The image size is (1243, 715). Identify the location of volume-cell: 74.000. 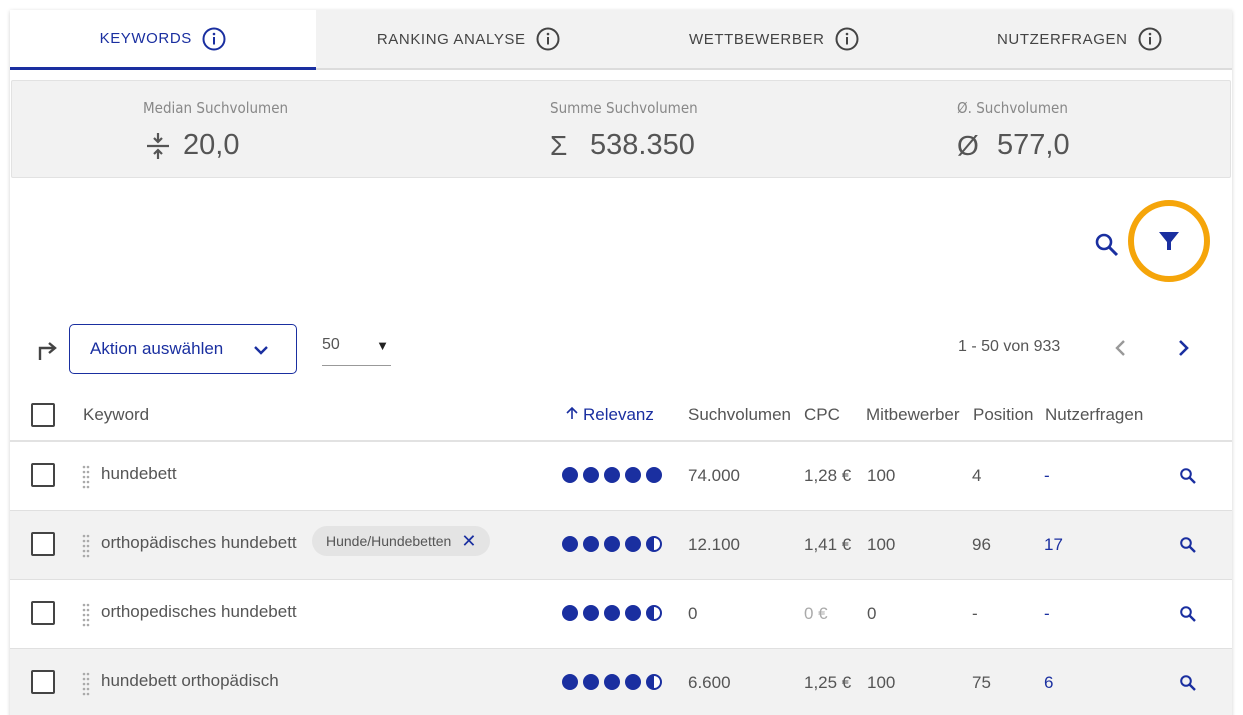
(714, 475).